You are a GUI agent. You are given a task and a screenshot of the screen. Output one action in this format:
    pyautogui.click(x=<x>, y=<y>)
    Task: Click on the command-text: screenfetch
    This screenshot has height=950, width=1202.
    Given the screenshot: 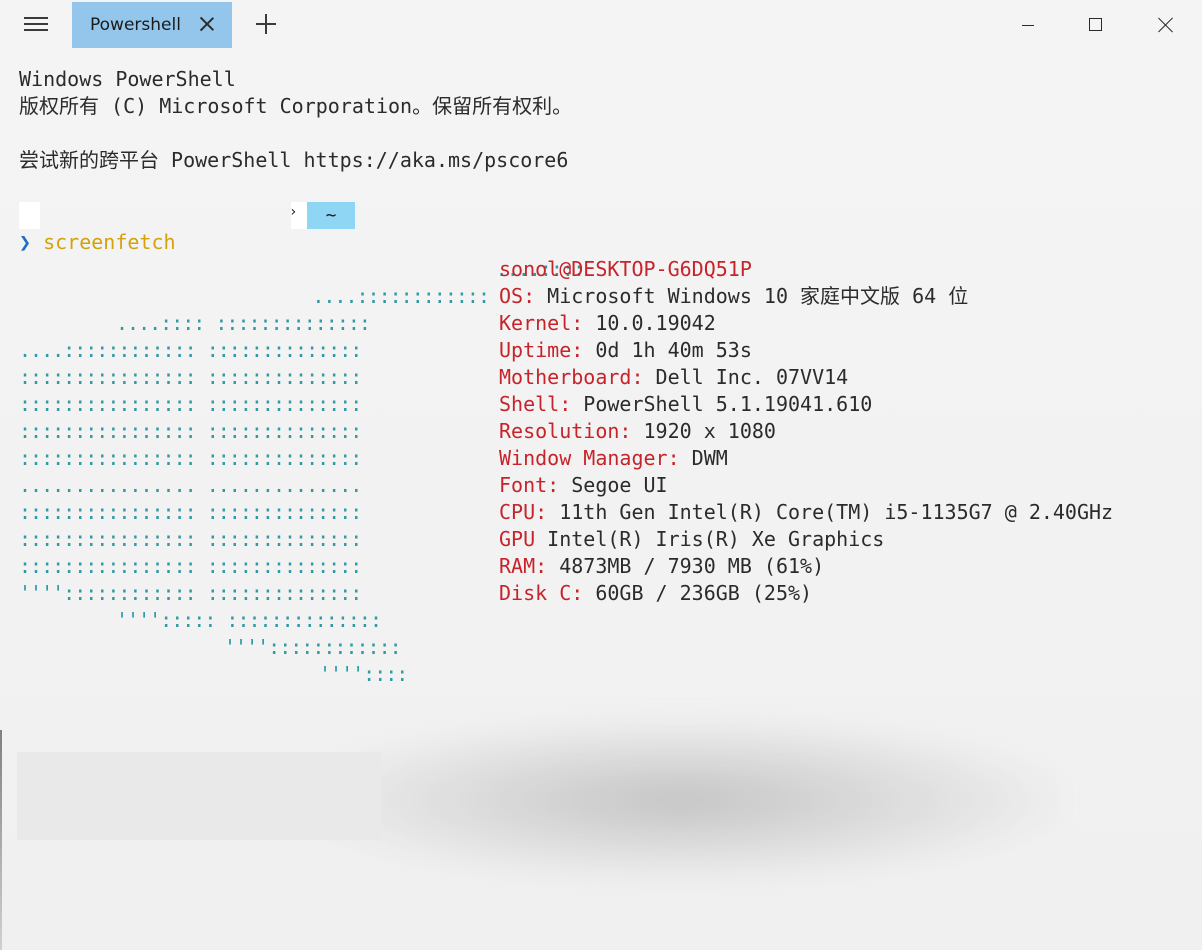 What is the action you would take?
    pyautogui.click(x=109, y=242)
    